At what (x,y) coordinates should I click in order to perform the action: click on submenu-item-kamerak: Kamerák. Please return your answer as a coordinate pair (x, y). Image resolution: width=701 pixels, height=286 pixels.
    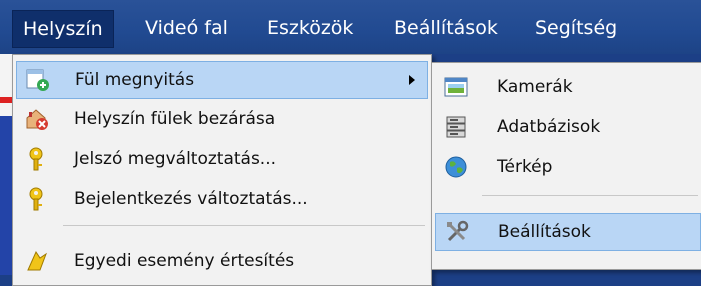
    Looking at the image, I should click on (568, 87).